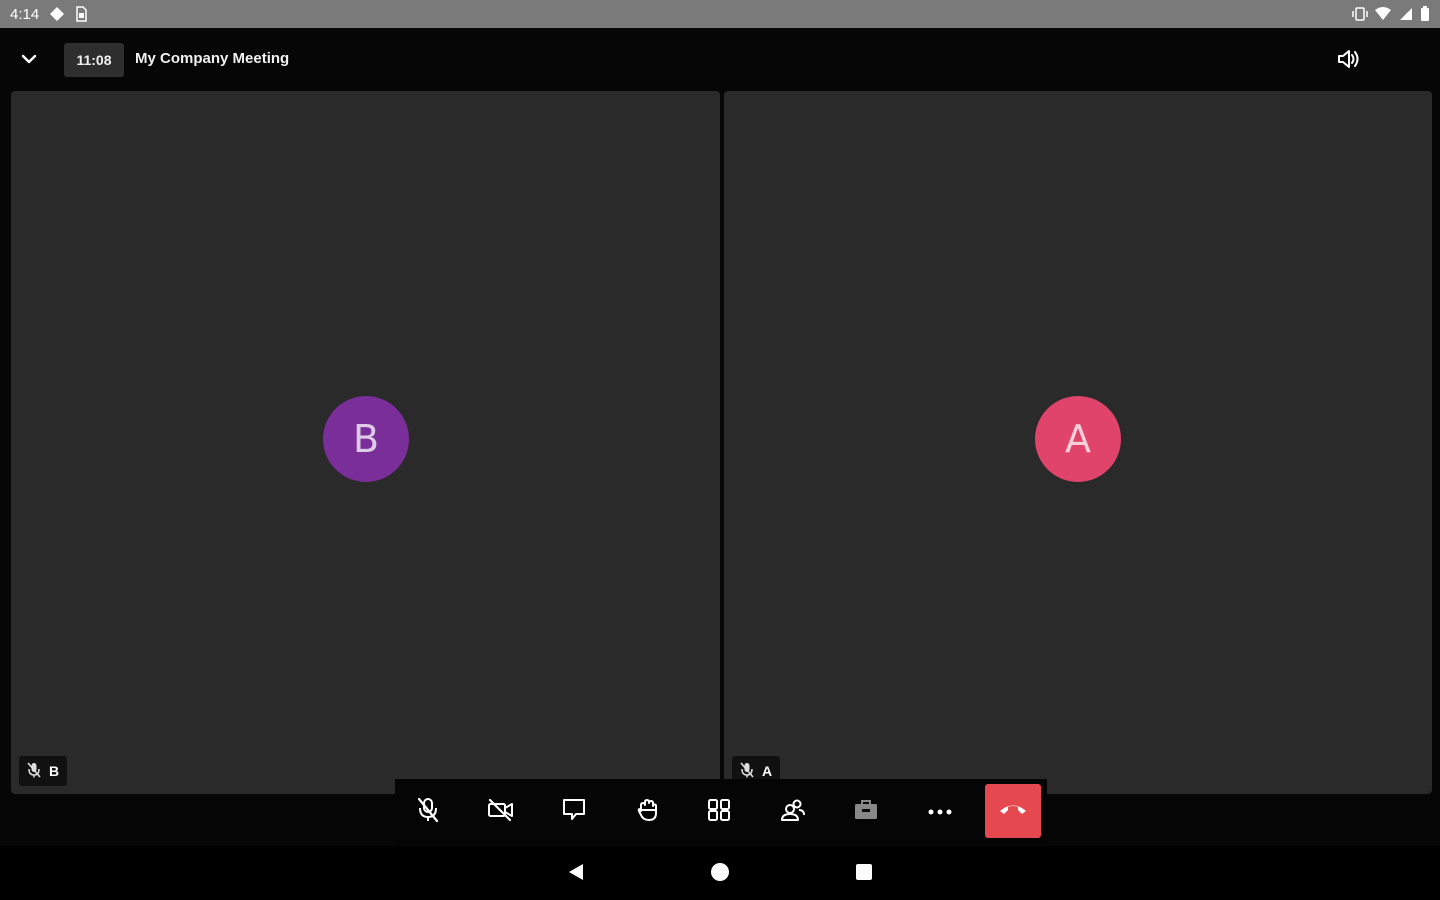  What do you see at coordinates (1406, 14) in the screenshot?
I see `signal-icon` at bounding box center [1406, 14].